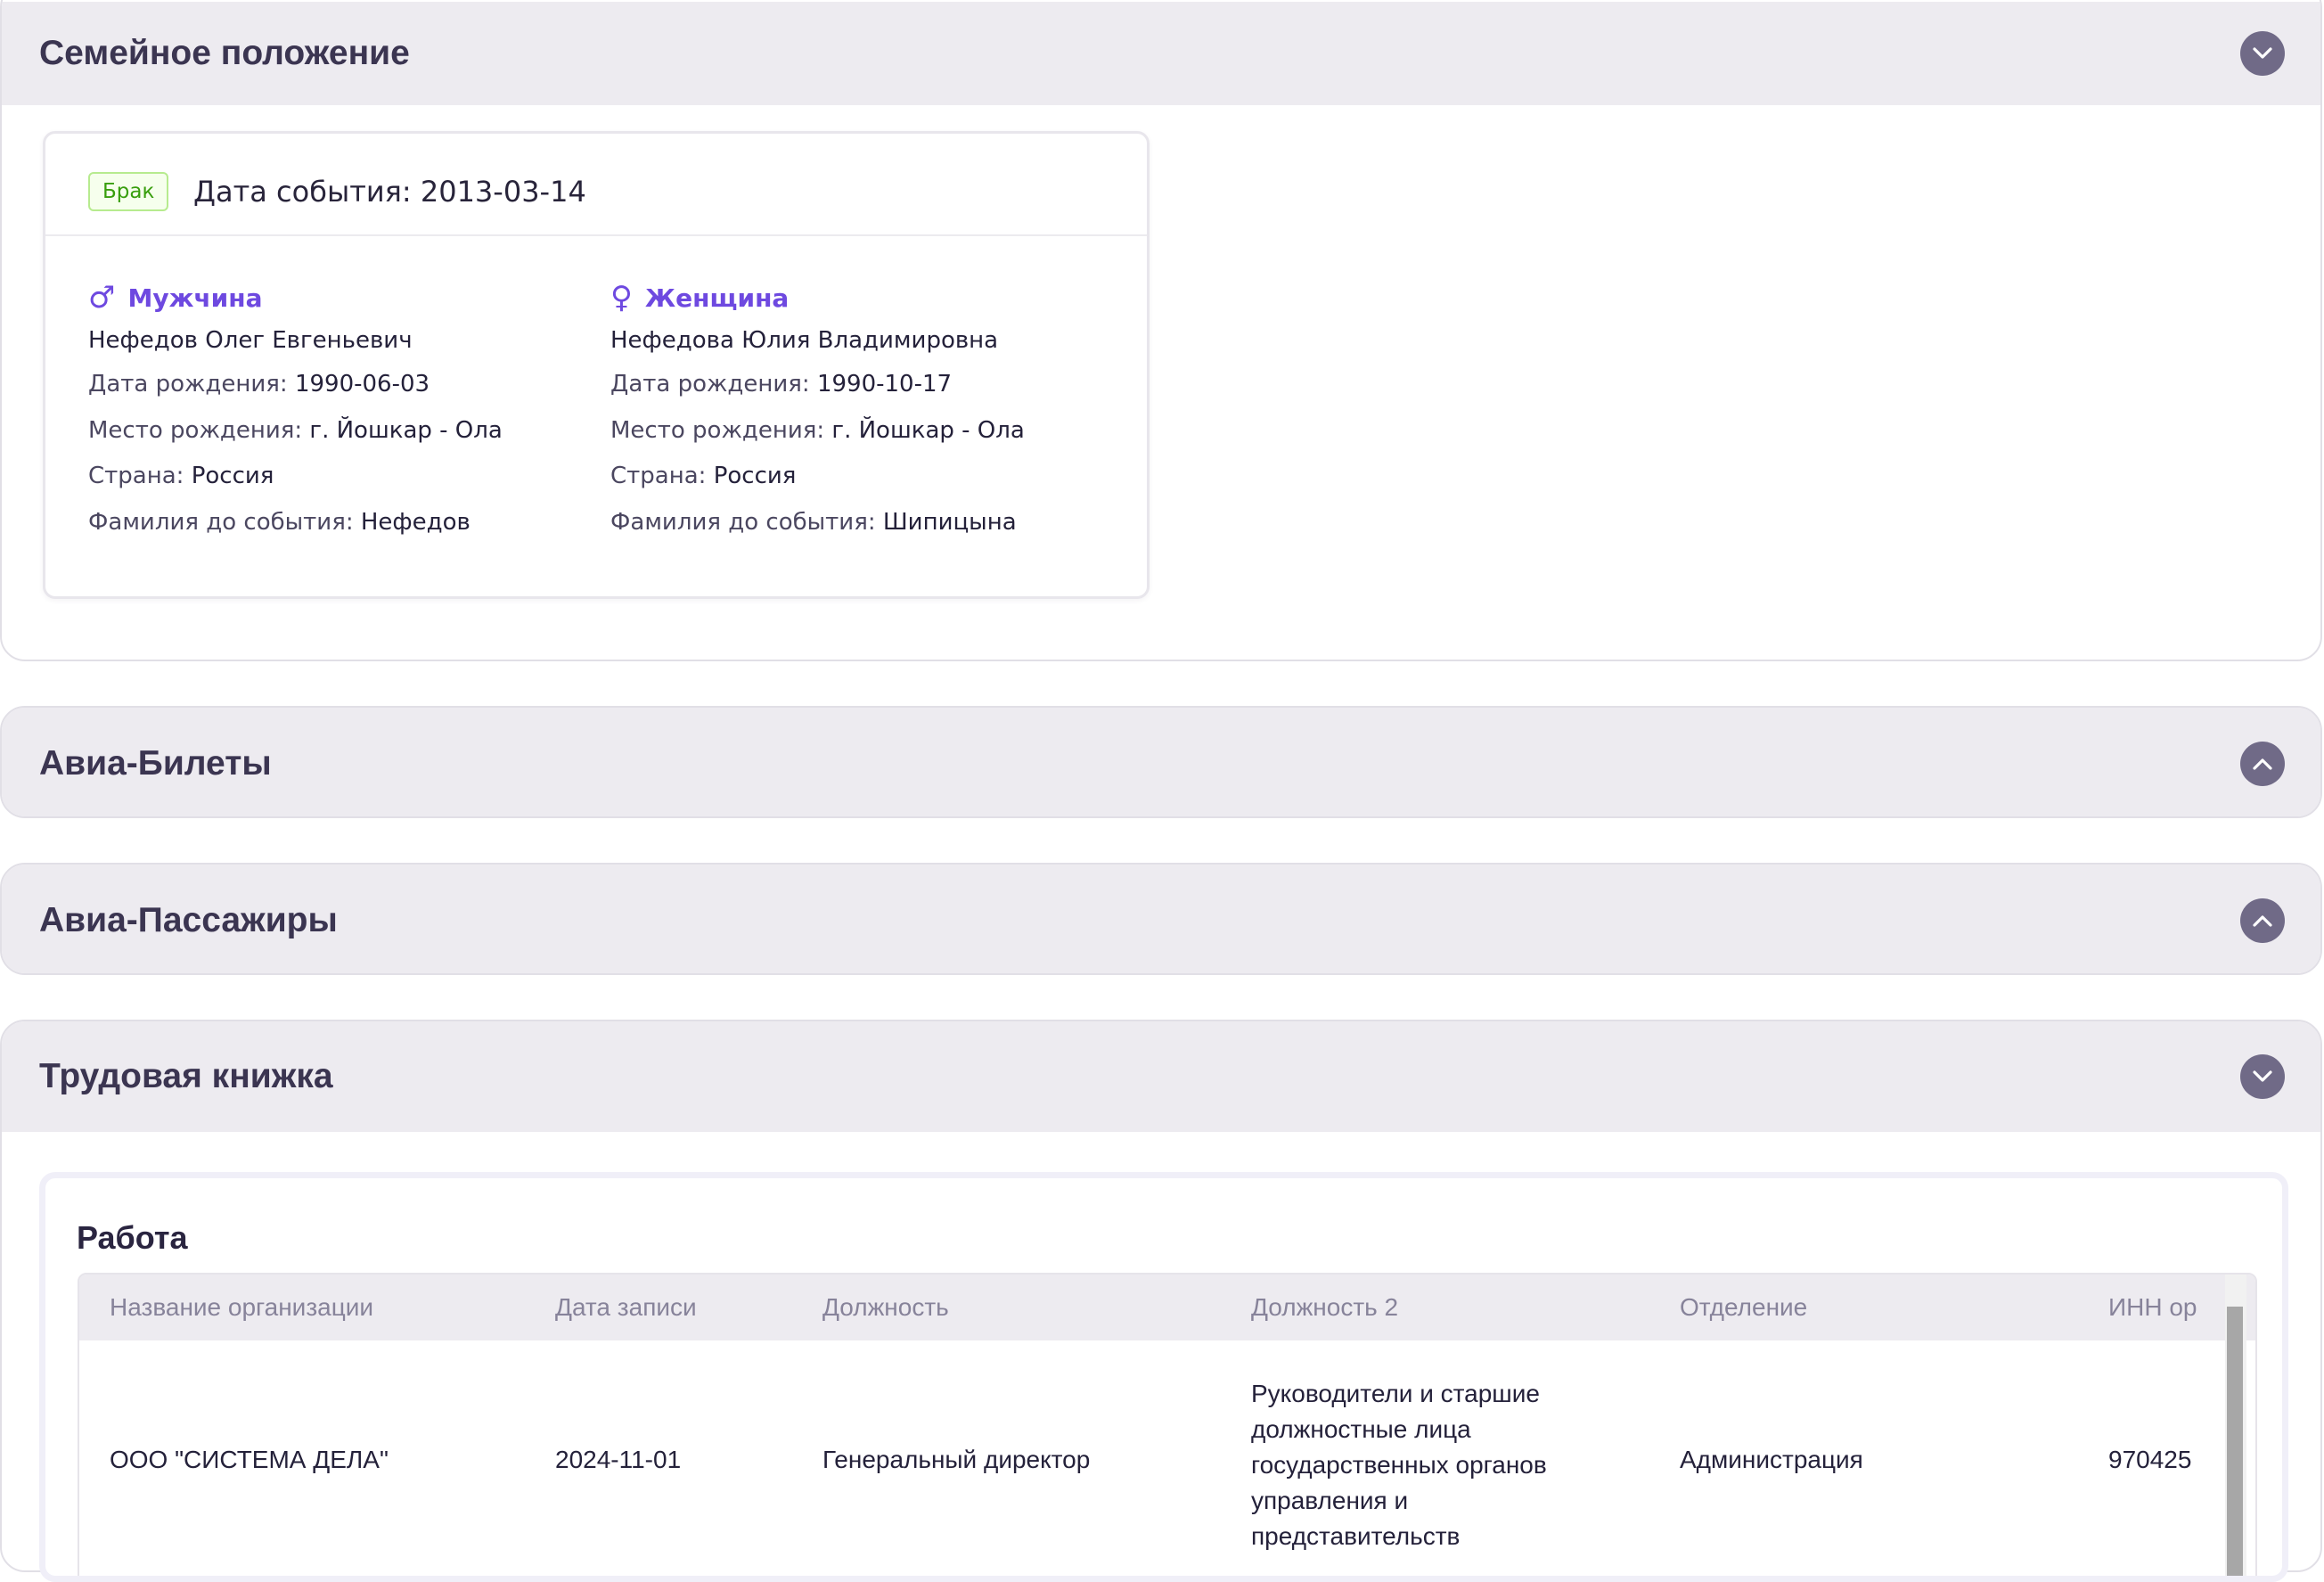 The image size is (2324, 1582). Describe the element at coordinates (128, 191) in the screenshot. I see `marriage-tag: Брак` at that location.